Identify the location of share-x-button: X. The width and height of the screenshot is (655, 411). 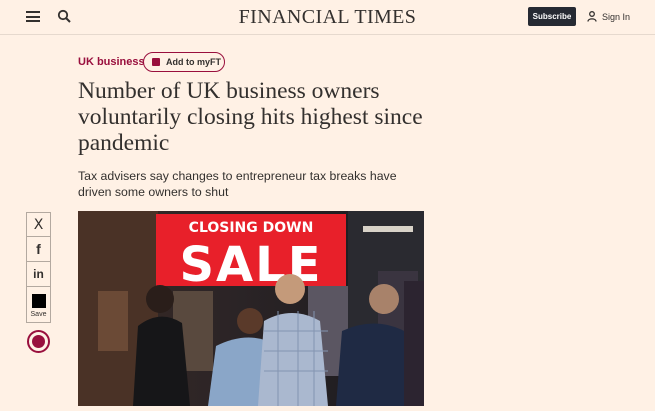
(38, 224).